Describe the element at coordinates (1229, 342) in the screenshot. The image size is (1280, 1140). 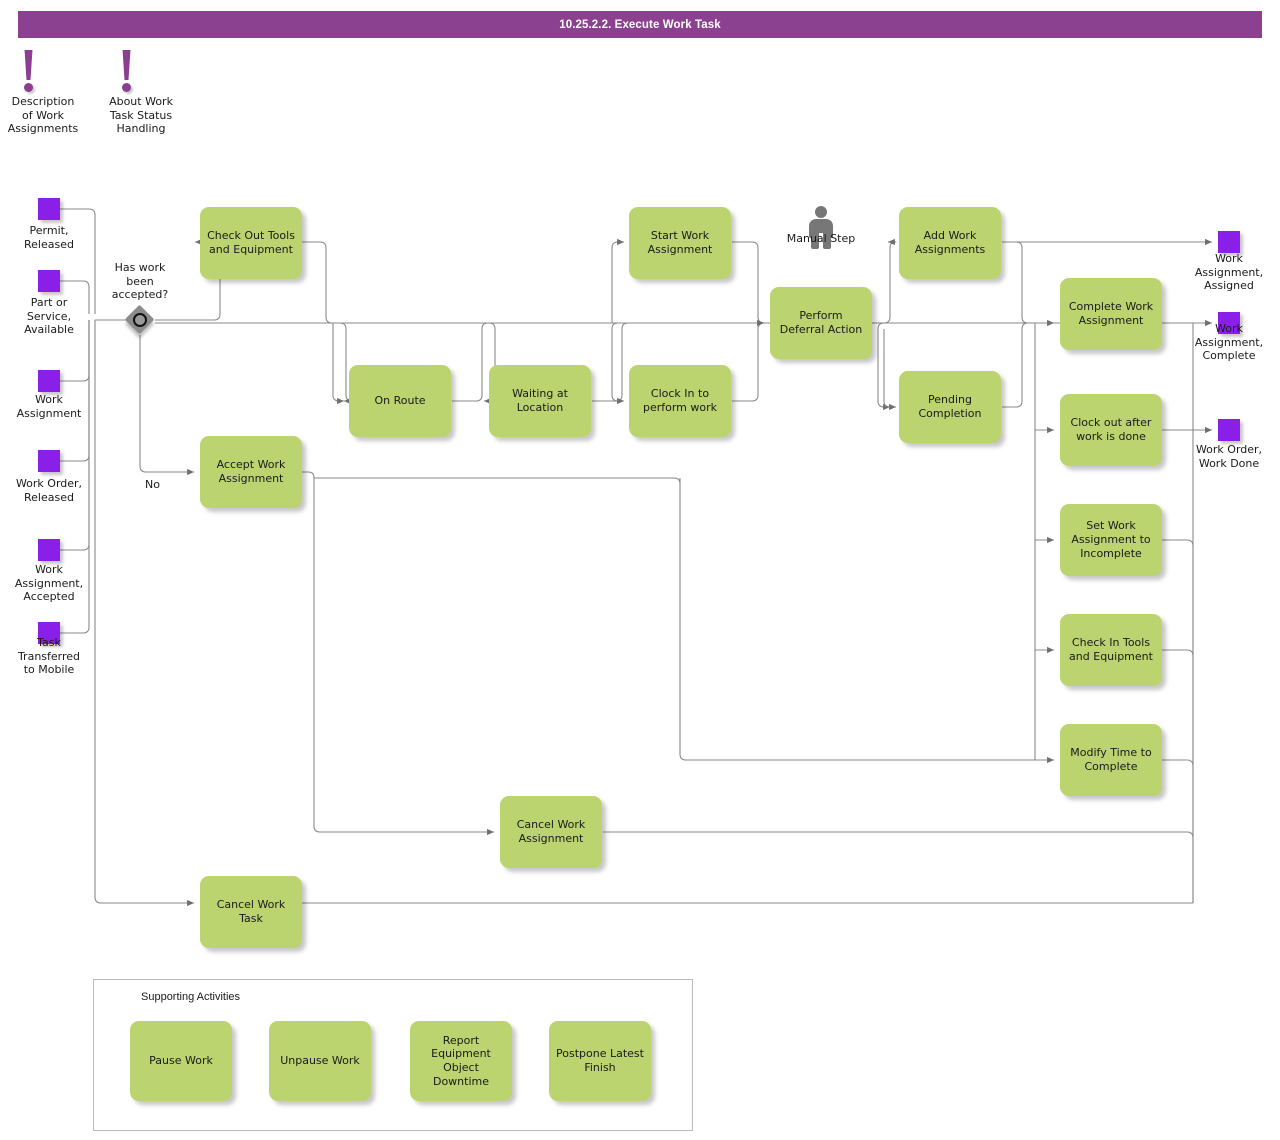
I see `end-event-label: Work Assignment, Complete` at that location.